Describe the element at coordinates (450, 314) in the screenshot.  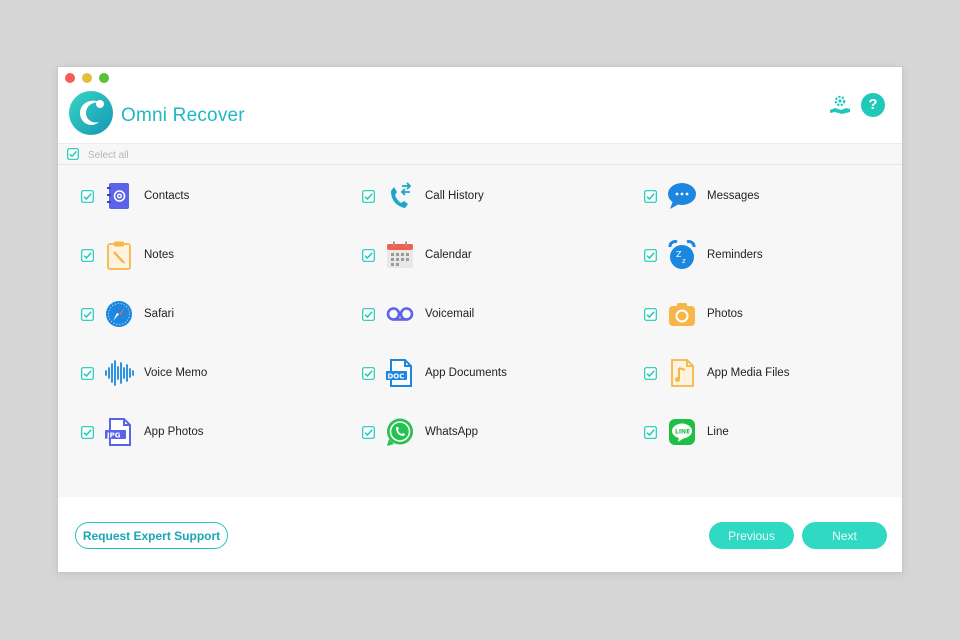
I see `item-label: Voicemail` at that location.